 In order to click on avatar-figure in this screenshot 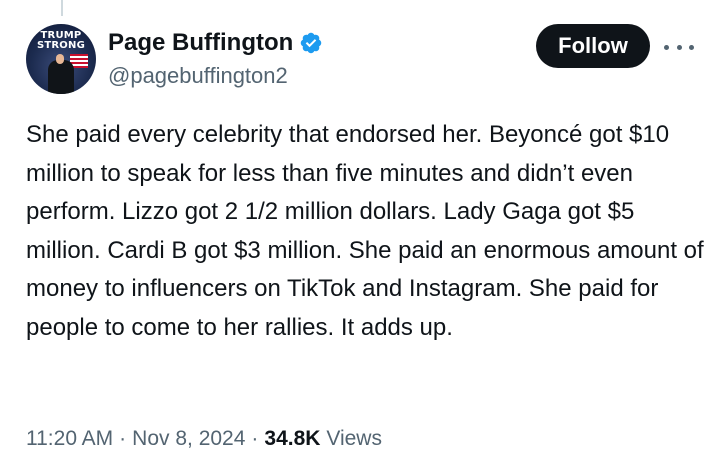, I will do `click(61, 77)`.